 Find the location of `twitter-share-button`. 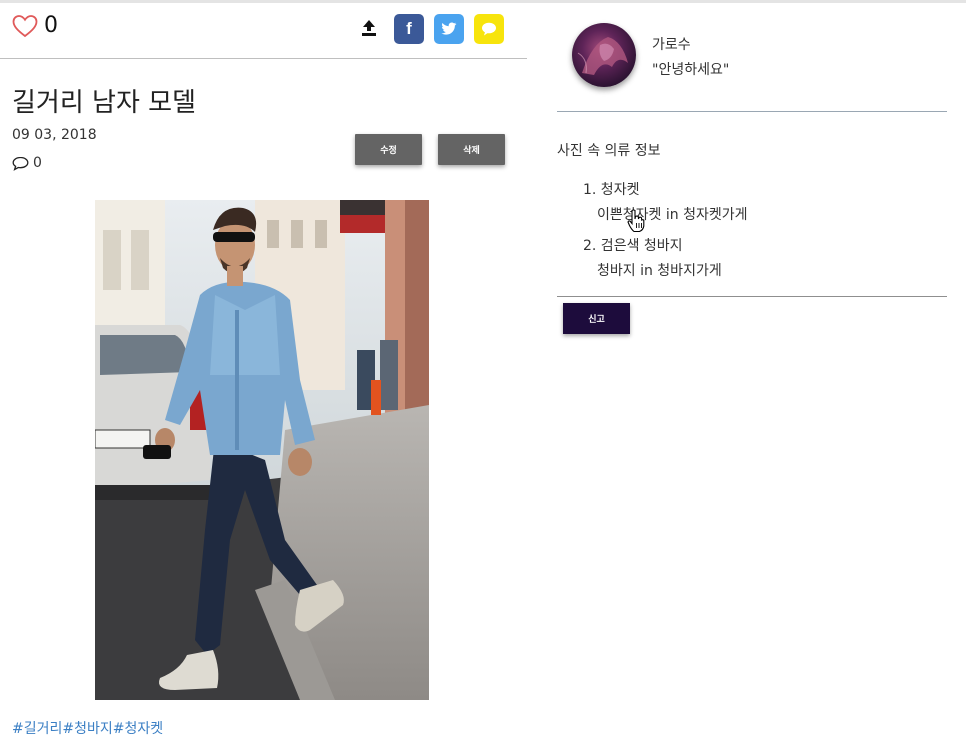

twitter-share-button is located at coordinates (449, 29).